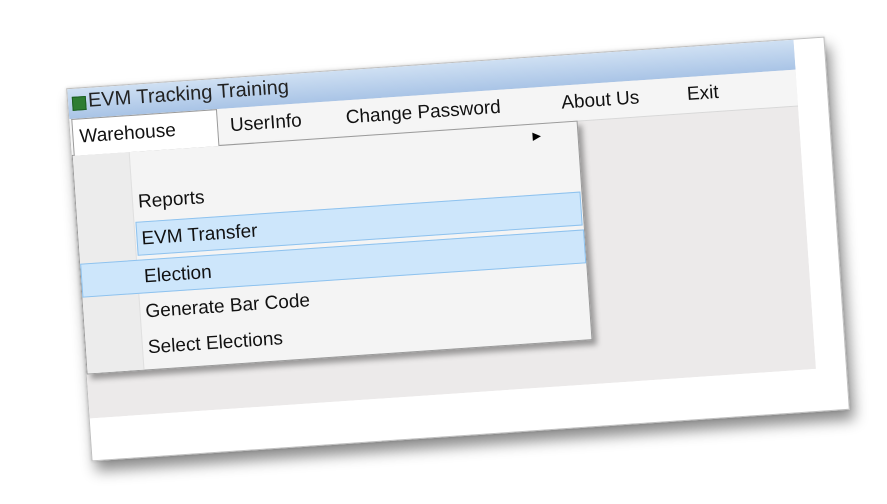 The image size is (887, 504). What do you see at coordinates (171, 200) in the screenshot?
I see `menu-item-label: Reports` at bounding box center [171, 200].